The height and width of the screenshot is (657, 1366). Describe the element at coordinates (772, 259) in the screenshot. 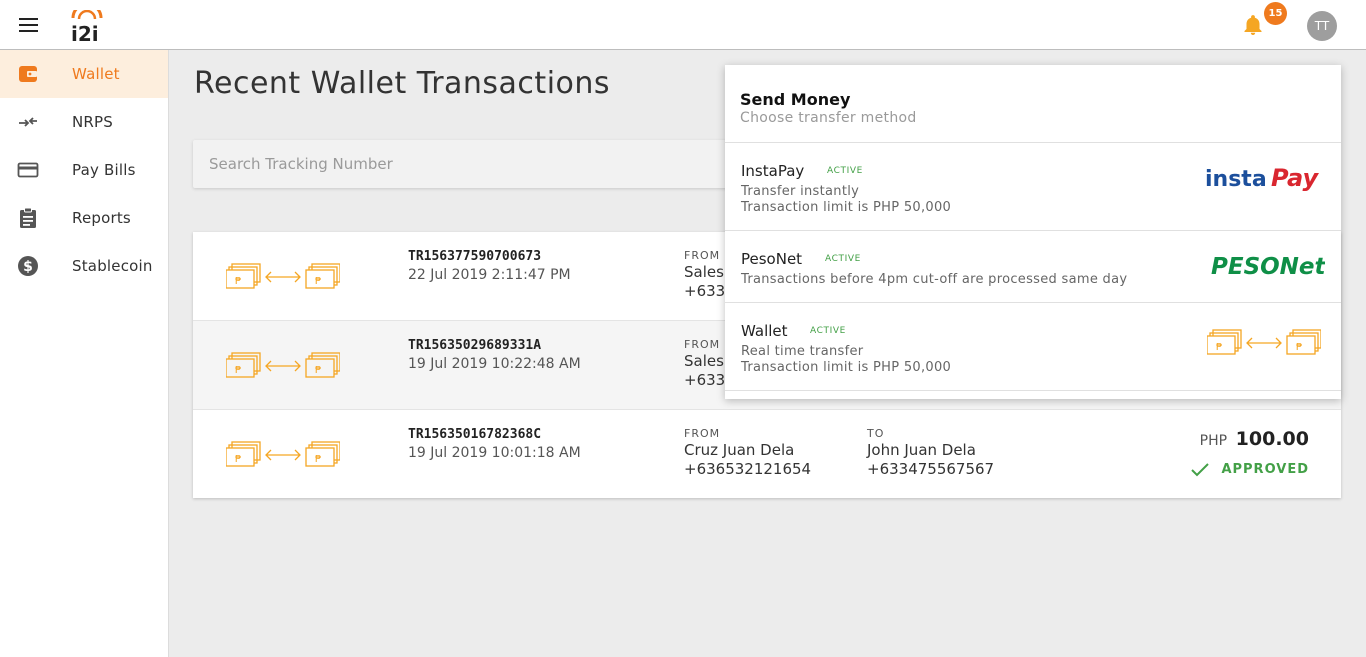

I see `method-name: PesoNet` at that location.